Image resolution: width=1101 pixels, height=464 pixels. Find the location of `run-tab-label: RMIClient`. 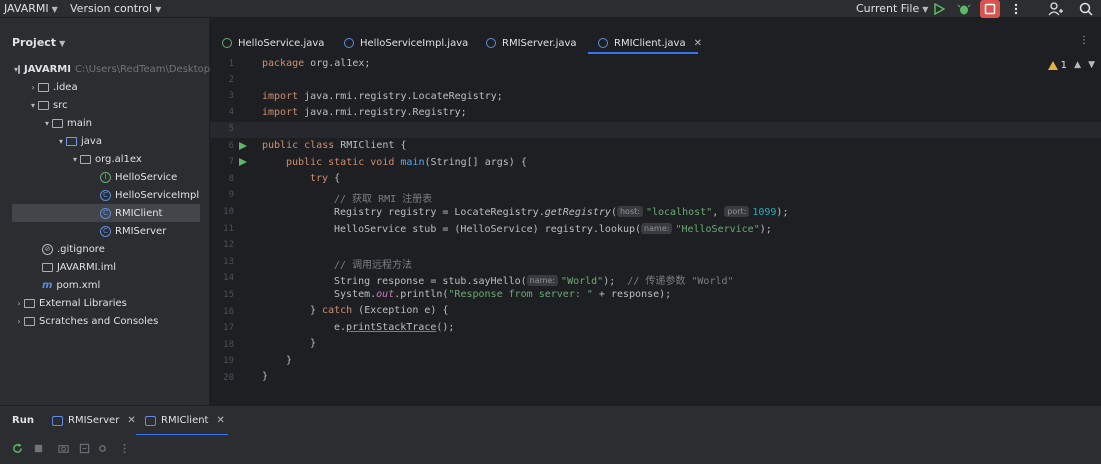

run-tab-label: RMIClient is located at coordinates (185, 420).